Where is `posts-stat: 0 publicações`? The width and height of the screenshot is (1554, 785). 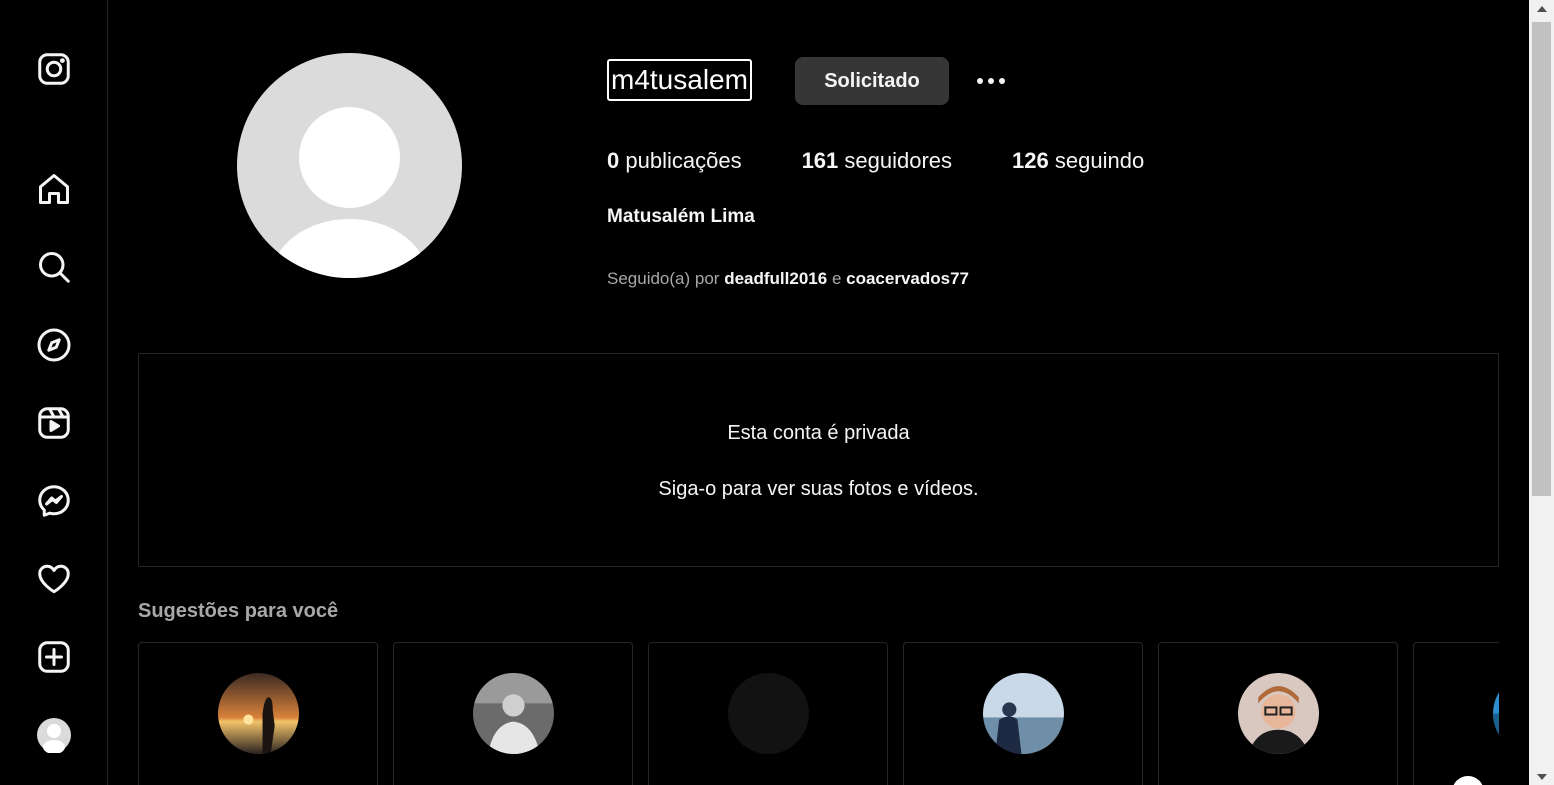
posts-stat: 0 publicações is located at coordinates (674, 161).